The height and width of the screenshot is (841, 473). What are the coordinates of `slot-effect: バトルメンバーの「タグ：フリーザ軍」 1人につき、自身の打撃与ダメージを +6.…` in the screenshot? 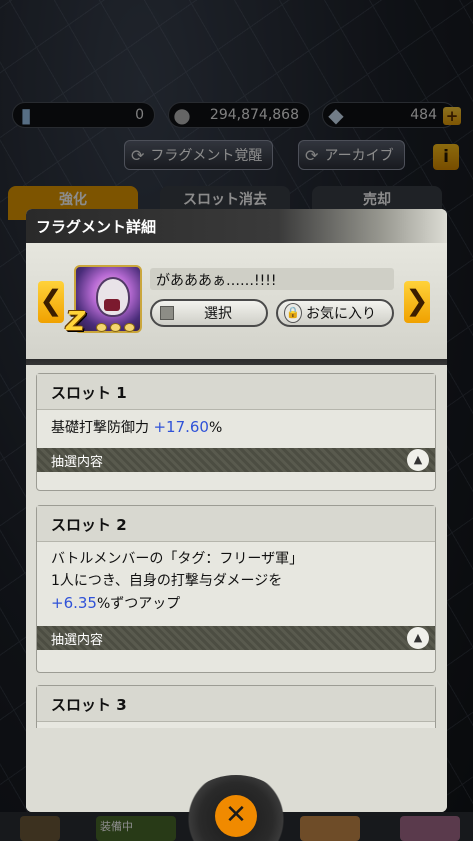 It's located at (236, 578).